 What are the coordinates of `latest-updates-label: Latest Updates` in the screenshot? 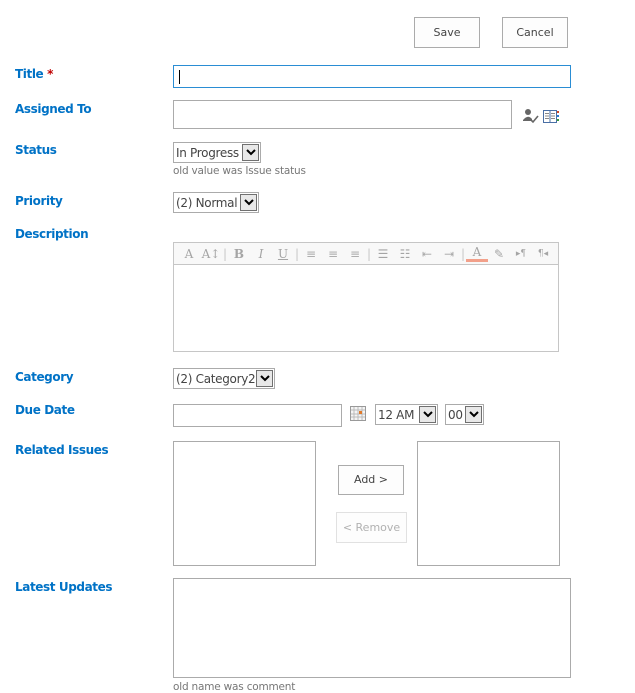 It's located at (64, 587).